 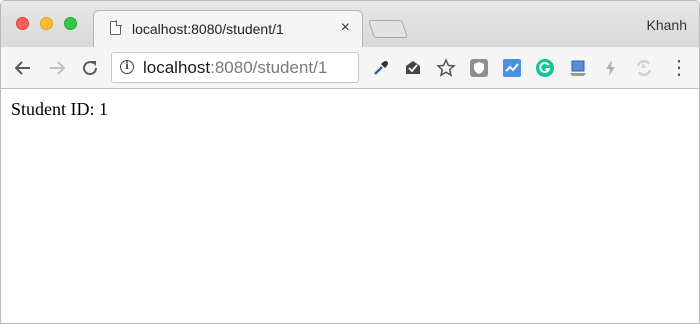 What do you see at coordinates (70, 23) in the screenshot?
I see `zoom-window-button` at bounding box center [70, 23].